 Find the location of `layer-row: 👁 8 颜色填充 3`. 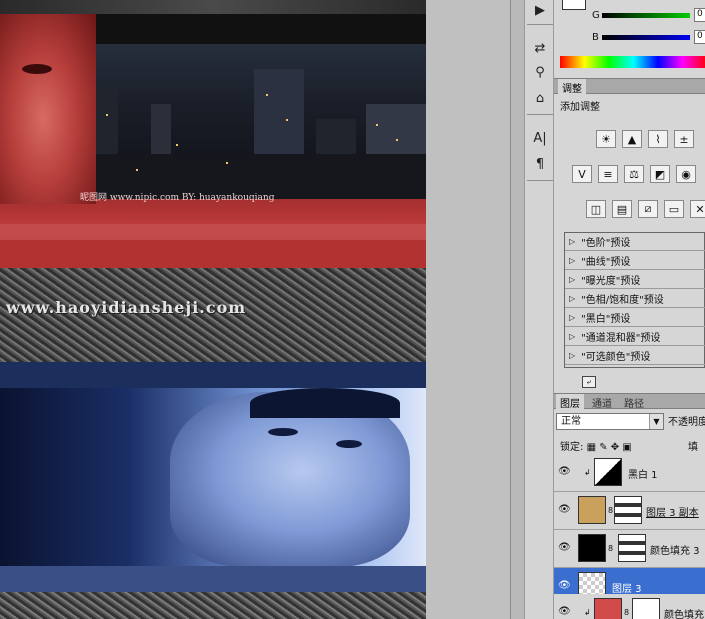

layer-row: 👁 8 颜色填充 3 is located at coordinates (629, 549).